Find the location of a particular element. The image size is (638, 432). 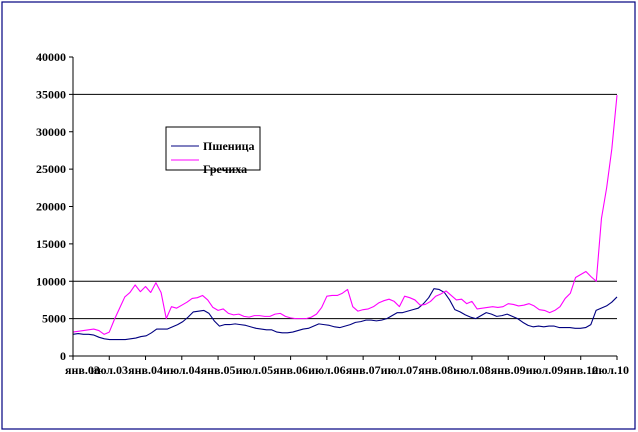

x-tick-label: июл.06 is located at coordinates (327, 370).